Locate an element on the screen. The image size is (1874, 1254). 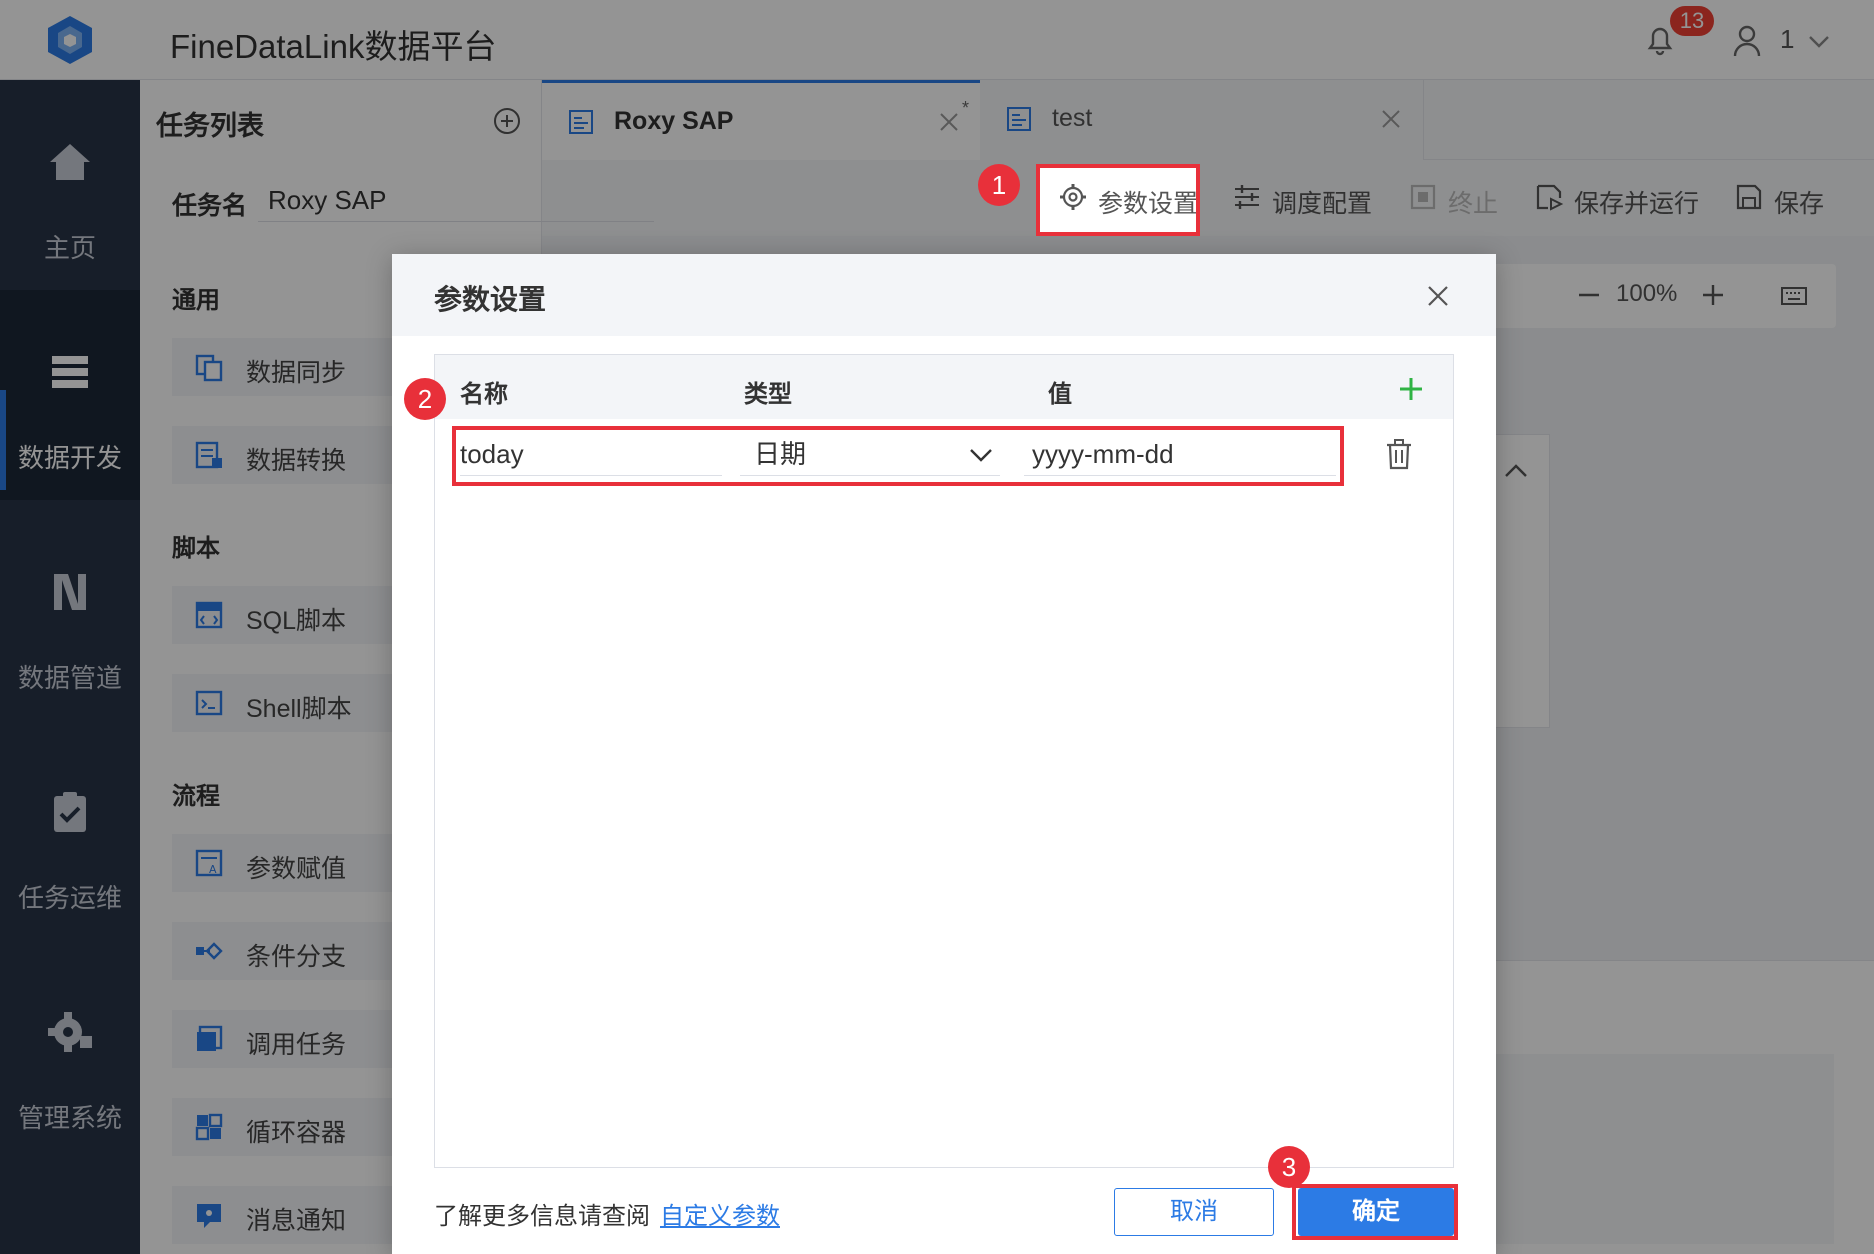
footer-help-text: 了解更多信息请查阅 is located at coordinates (542, 1216).